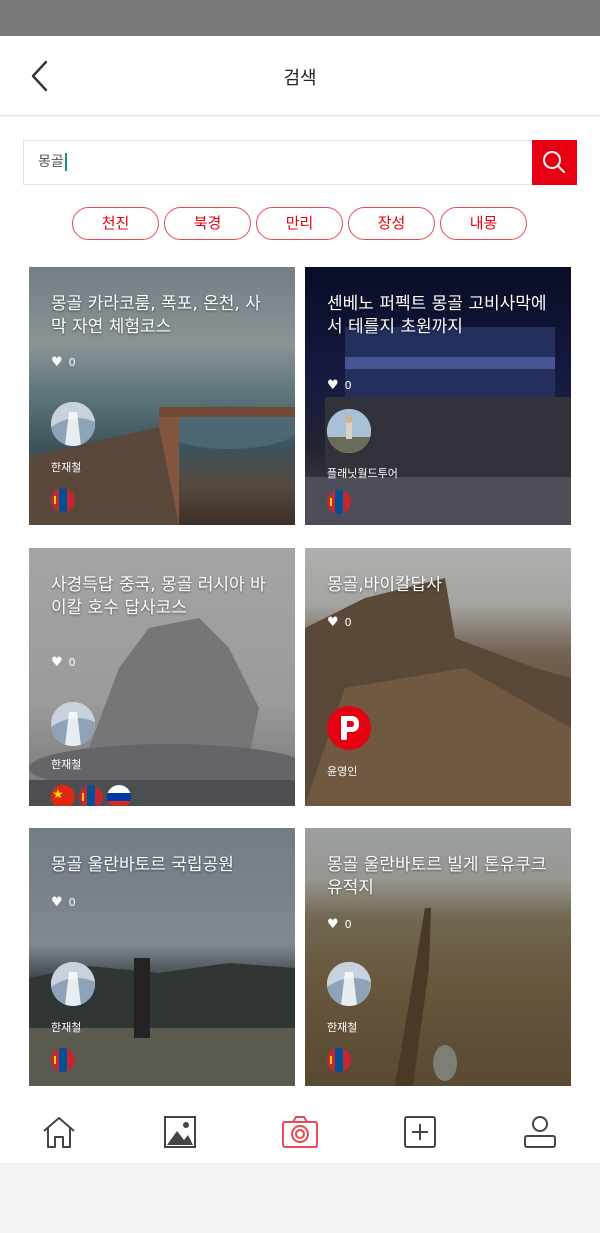  What do you see at coordinates (384, 585) in the screenshot?
I see `card-title: 몽골,바이칼답사` at bounding box center [384, 585].